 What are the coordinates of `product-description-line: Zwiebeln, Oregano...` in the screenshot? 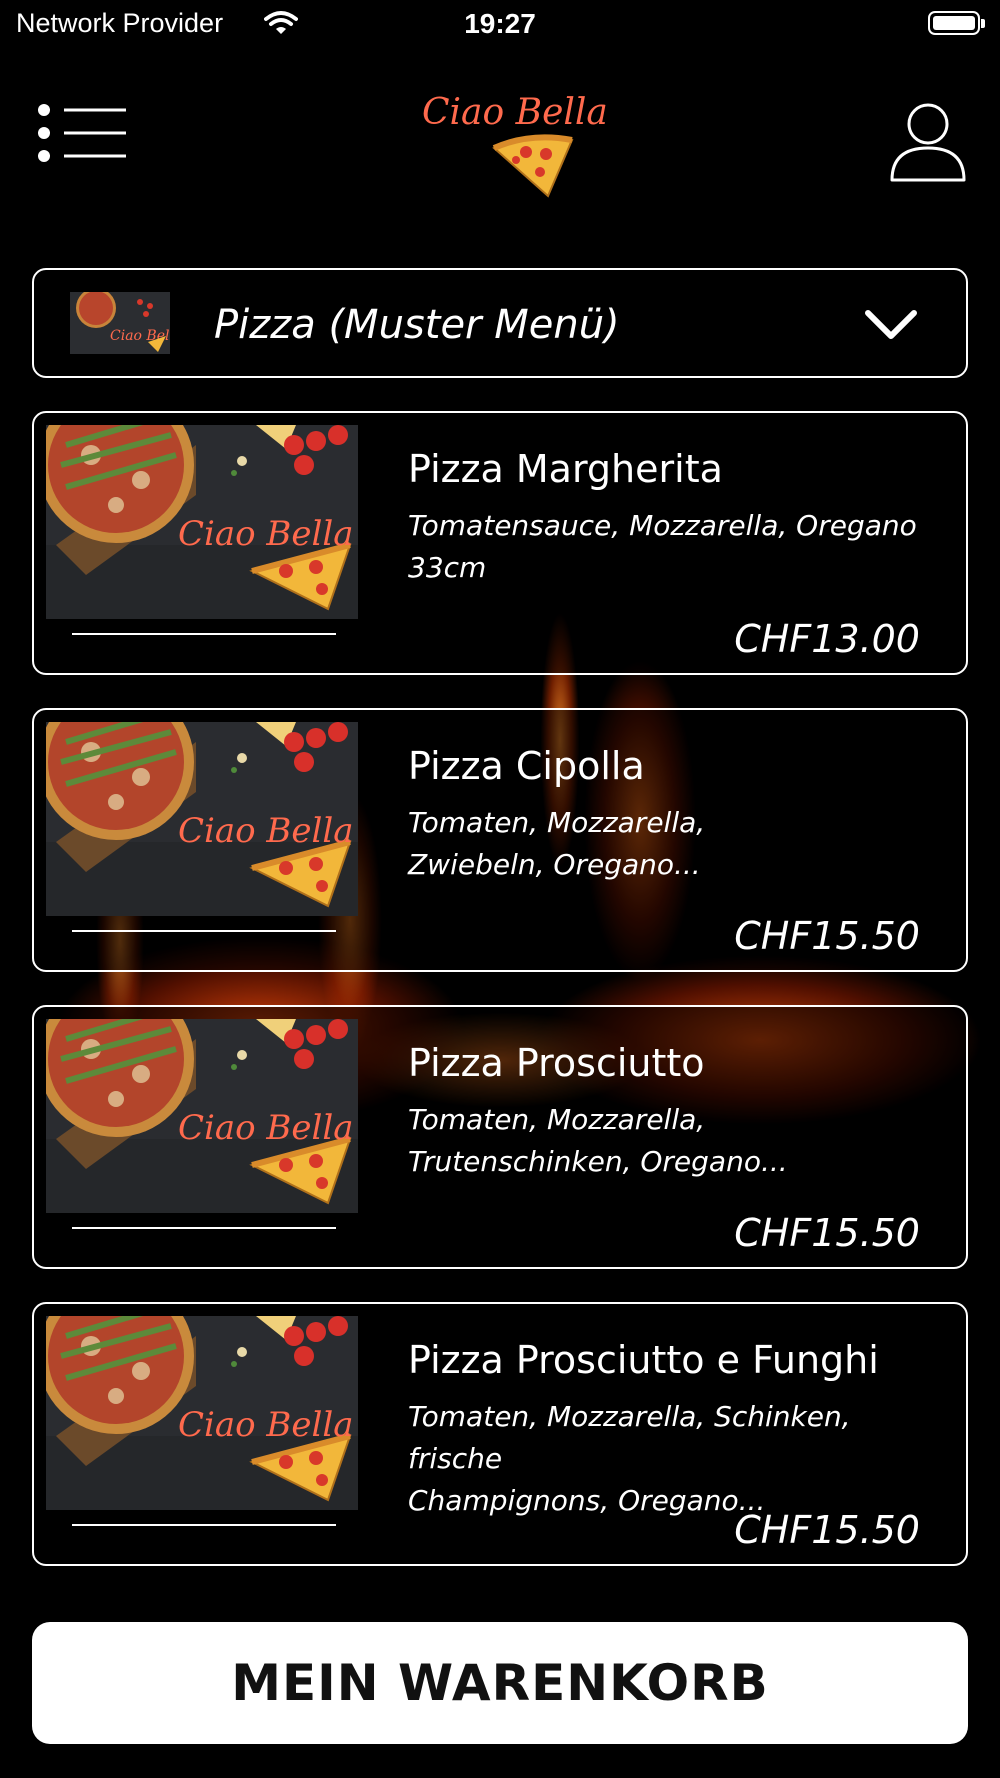 It's located at (554, 864).